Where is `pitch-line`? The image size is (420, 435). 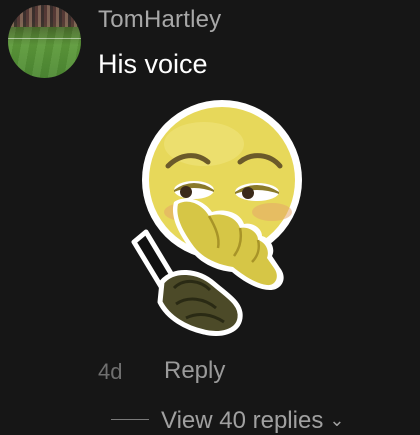 pitch-line is located at coordinates (44, 38).